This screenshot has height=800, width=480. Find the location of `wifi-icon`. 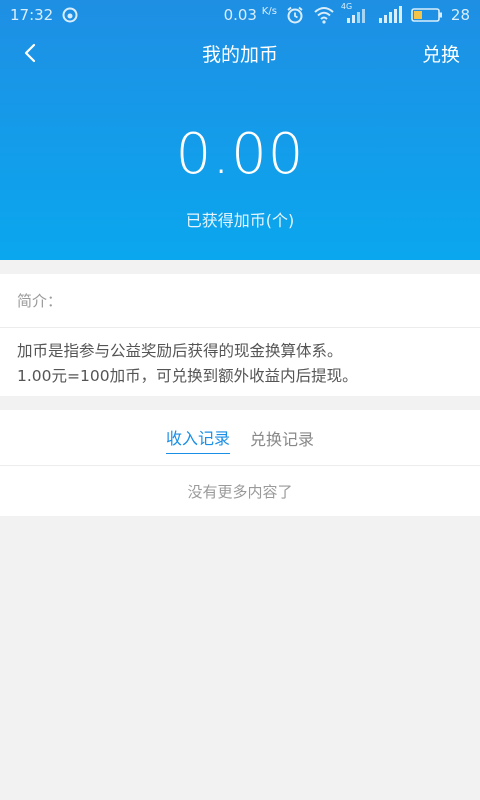

wifi-icon is located at coordinates (324, 15).